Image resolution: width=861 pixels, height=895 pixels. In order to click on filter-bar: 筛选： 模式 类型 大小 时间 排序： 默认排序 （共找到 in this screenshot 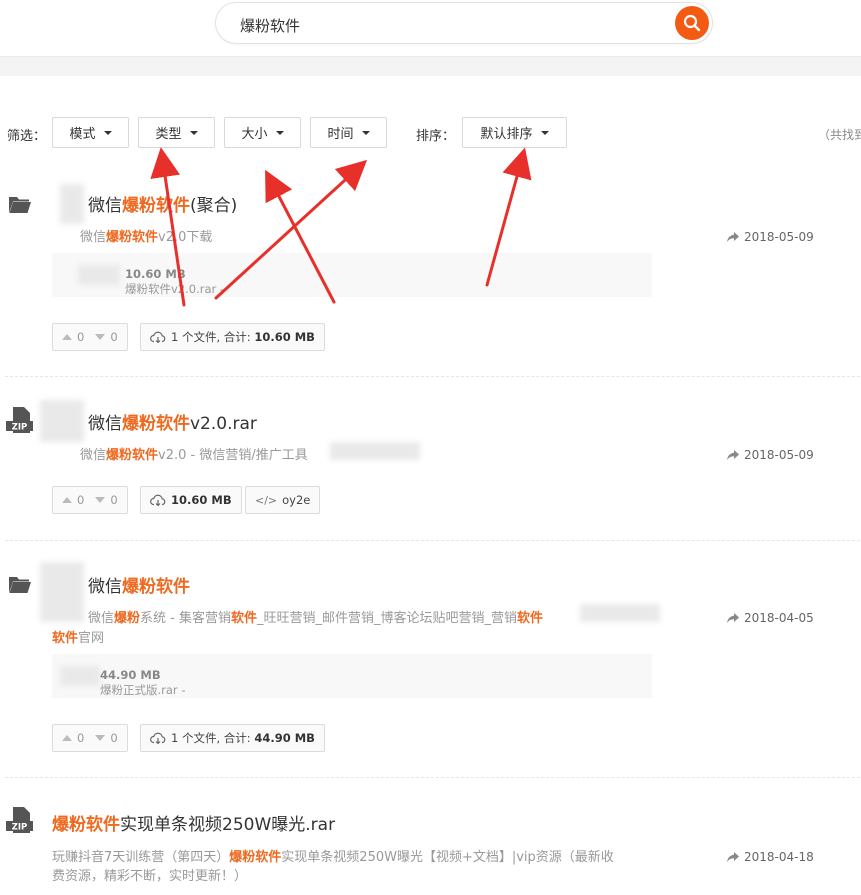, I will do `click(430, 133)`.